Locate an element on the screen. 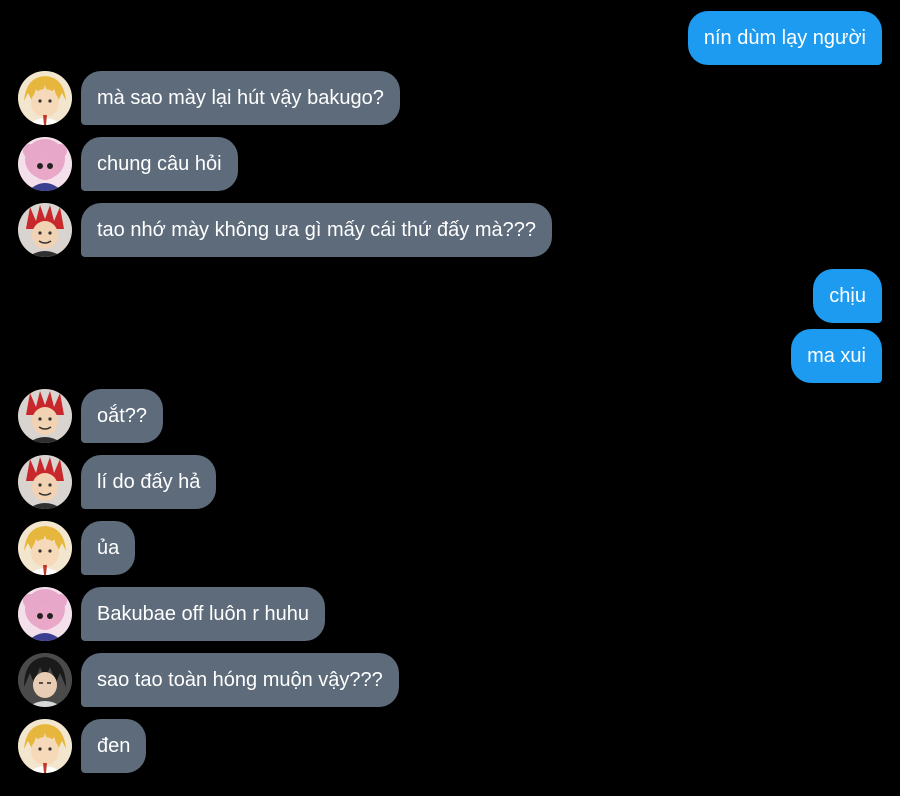 The height and width of the screenshot is (796, 900). message-bubble-outgoing: nín dùm lạy người is located at coordinates (784, 38).